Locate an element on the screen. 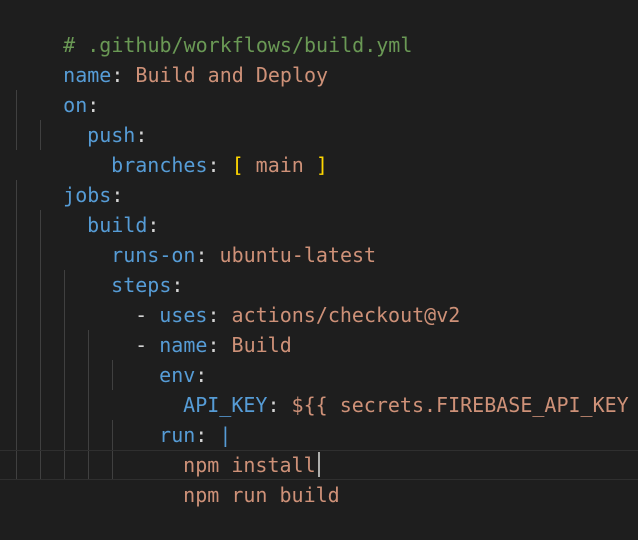 The height and width of the screenshot is (540, 638). code-line-13: API_KEY: ${{ secrets.FIREBASE_API_KEY }} is located at coordinates (386, 388).